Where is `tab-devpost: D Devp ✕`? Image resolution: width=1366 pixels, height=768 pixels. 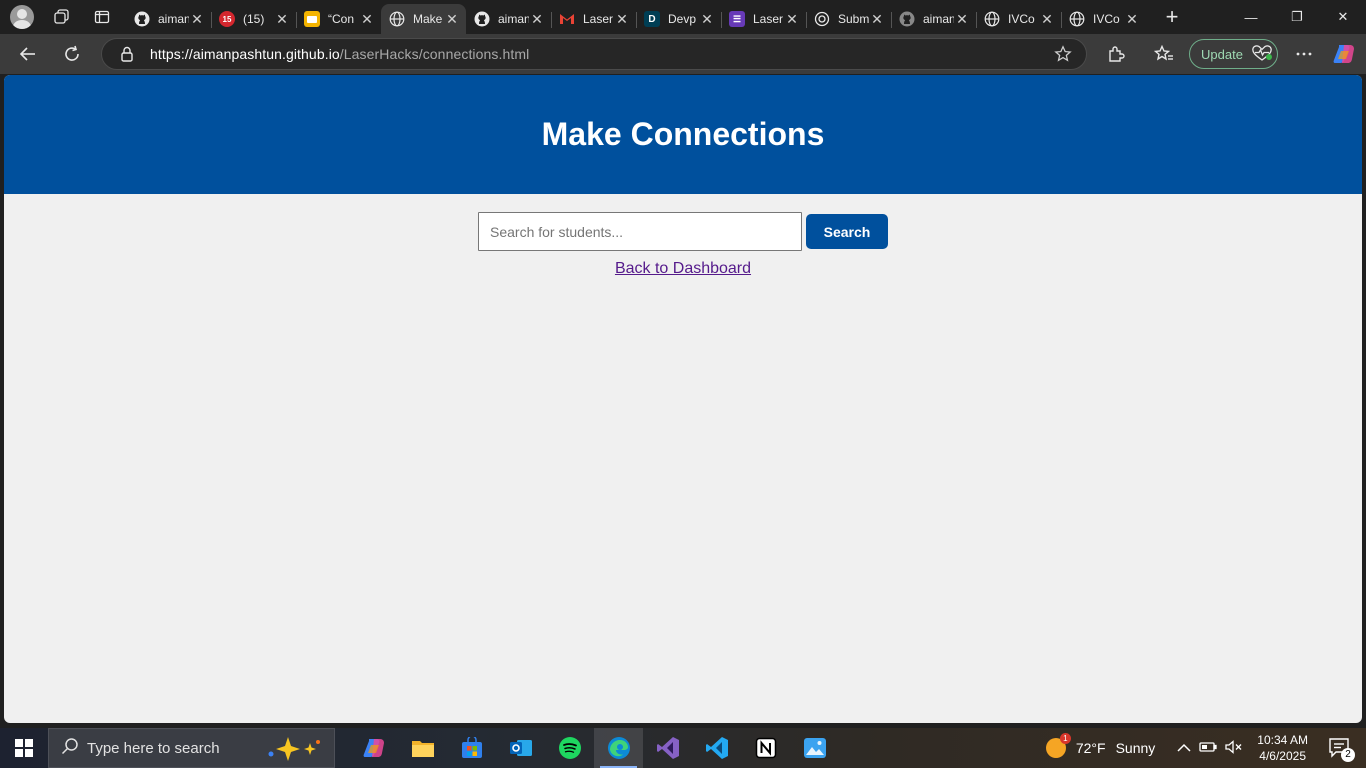
tab-devpost: D Devp ✕ is located at coordinates (678, 19).